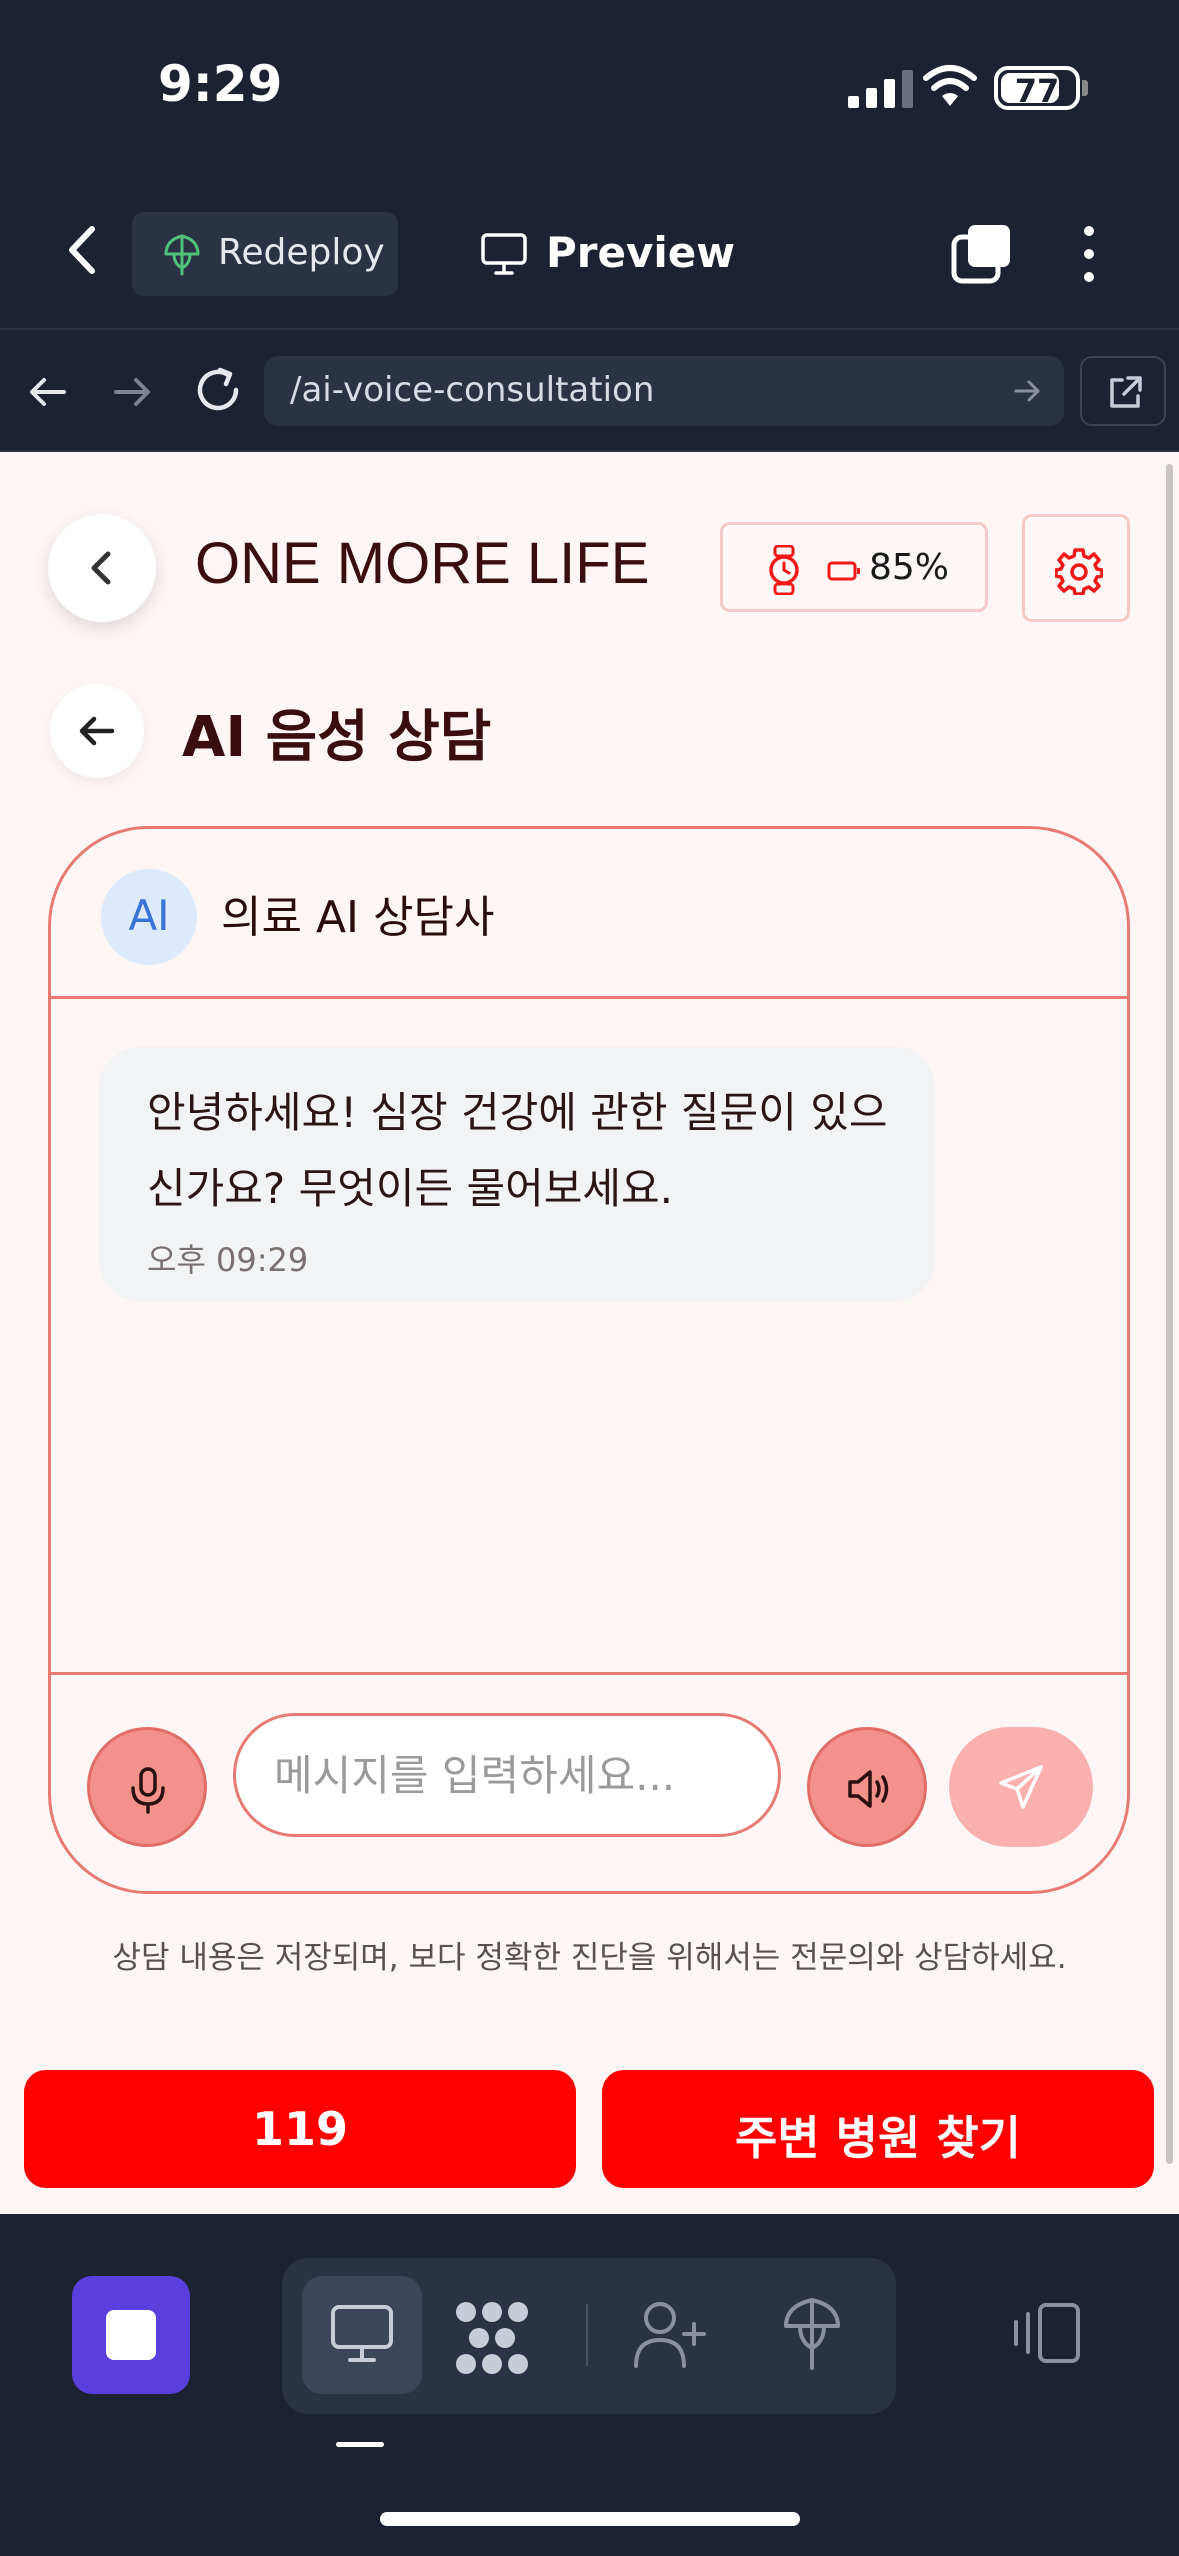 The height and width of the screenshot is (2556, 1179). I want to click on send-button, so click(1021, 1787).